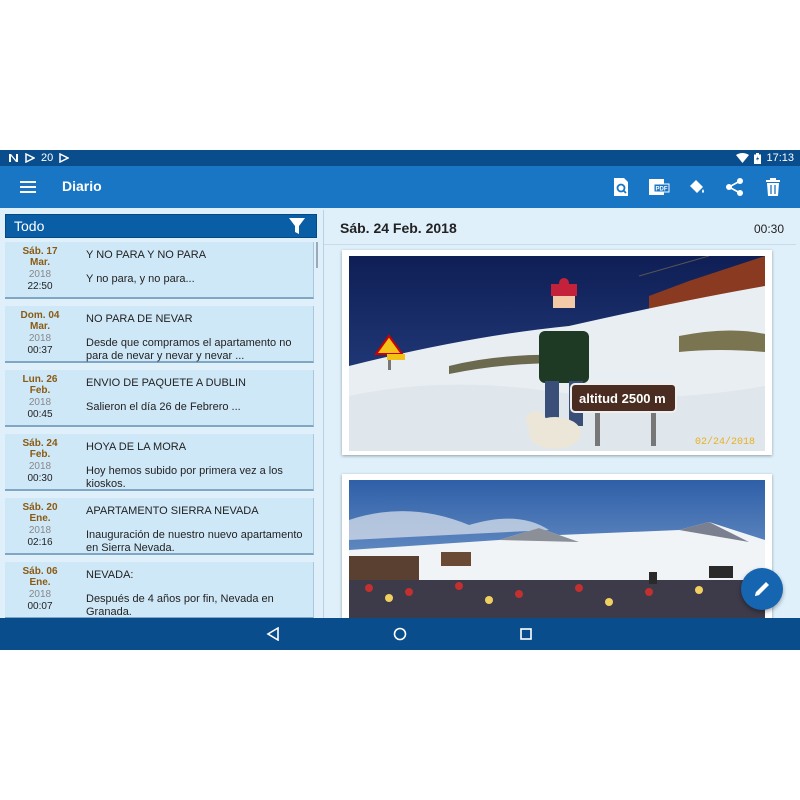  I want to click on filter-label: Todo, so click(29, 226).